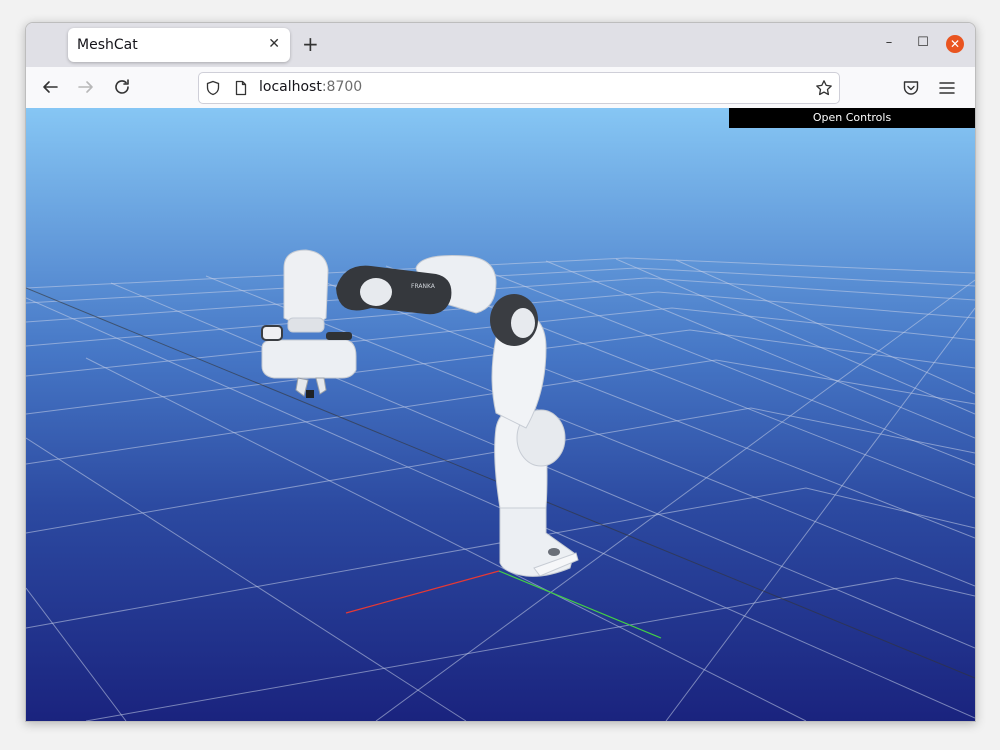 This screenshot has width=1000, height=750. I want to click on url-text: localhost:8700, so click(310, 87).